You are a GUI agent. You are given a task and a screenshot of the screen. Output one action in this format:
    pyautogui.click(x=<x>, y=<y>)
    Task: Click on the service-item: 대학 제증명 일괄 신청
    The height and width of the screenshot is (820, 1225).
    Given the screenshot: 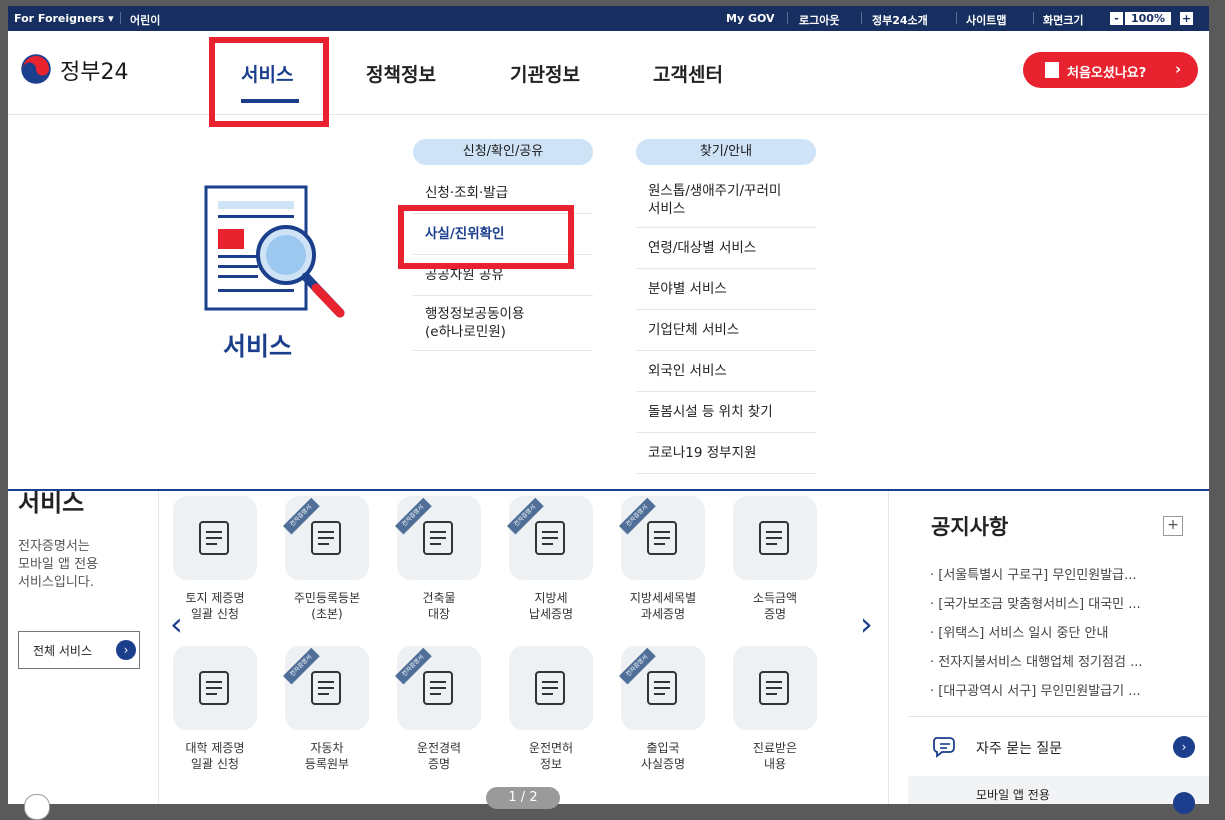 What is the action you would take?
    pyautogui.click(x=215, y=709)
    